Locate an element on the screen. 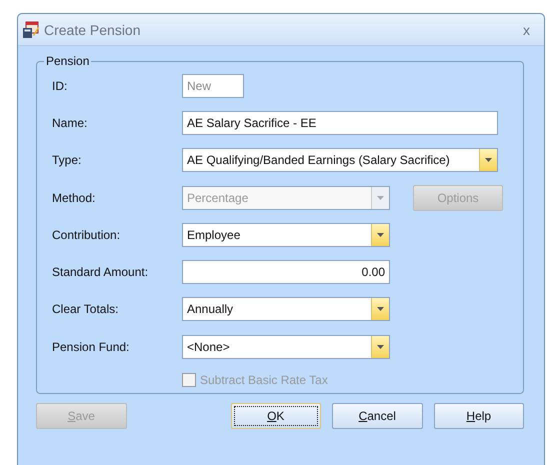 This screenshot has width=547, height=465. field-label: Type: is located at coordinates (67, 160).